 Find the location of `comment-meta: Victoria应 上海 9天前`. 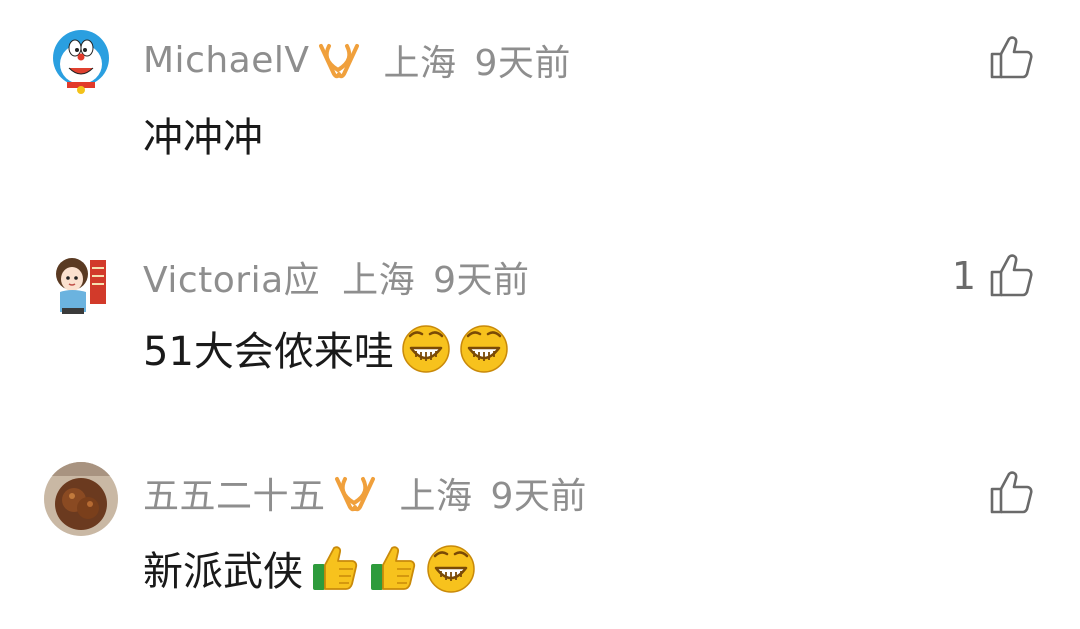

comment-meta: Victoria应 上海 9天前 is located at coordinates (336, 277).